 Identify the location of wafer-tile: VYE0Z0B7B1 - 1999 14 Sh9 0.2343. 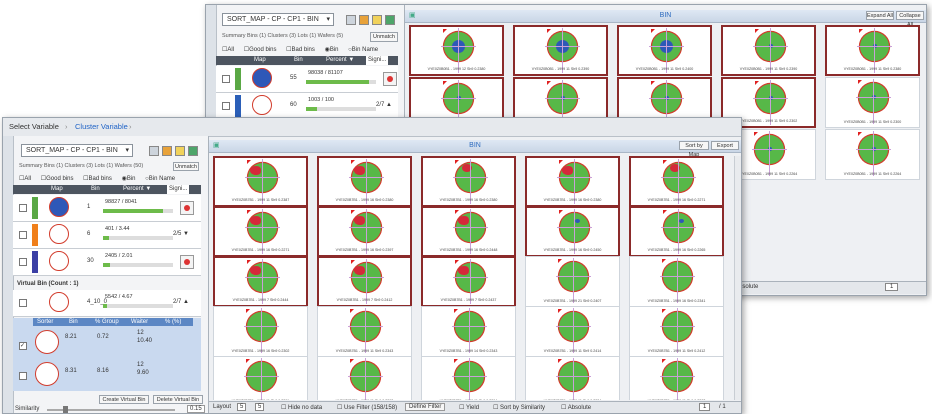
(468, 331).